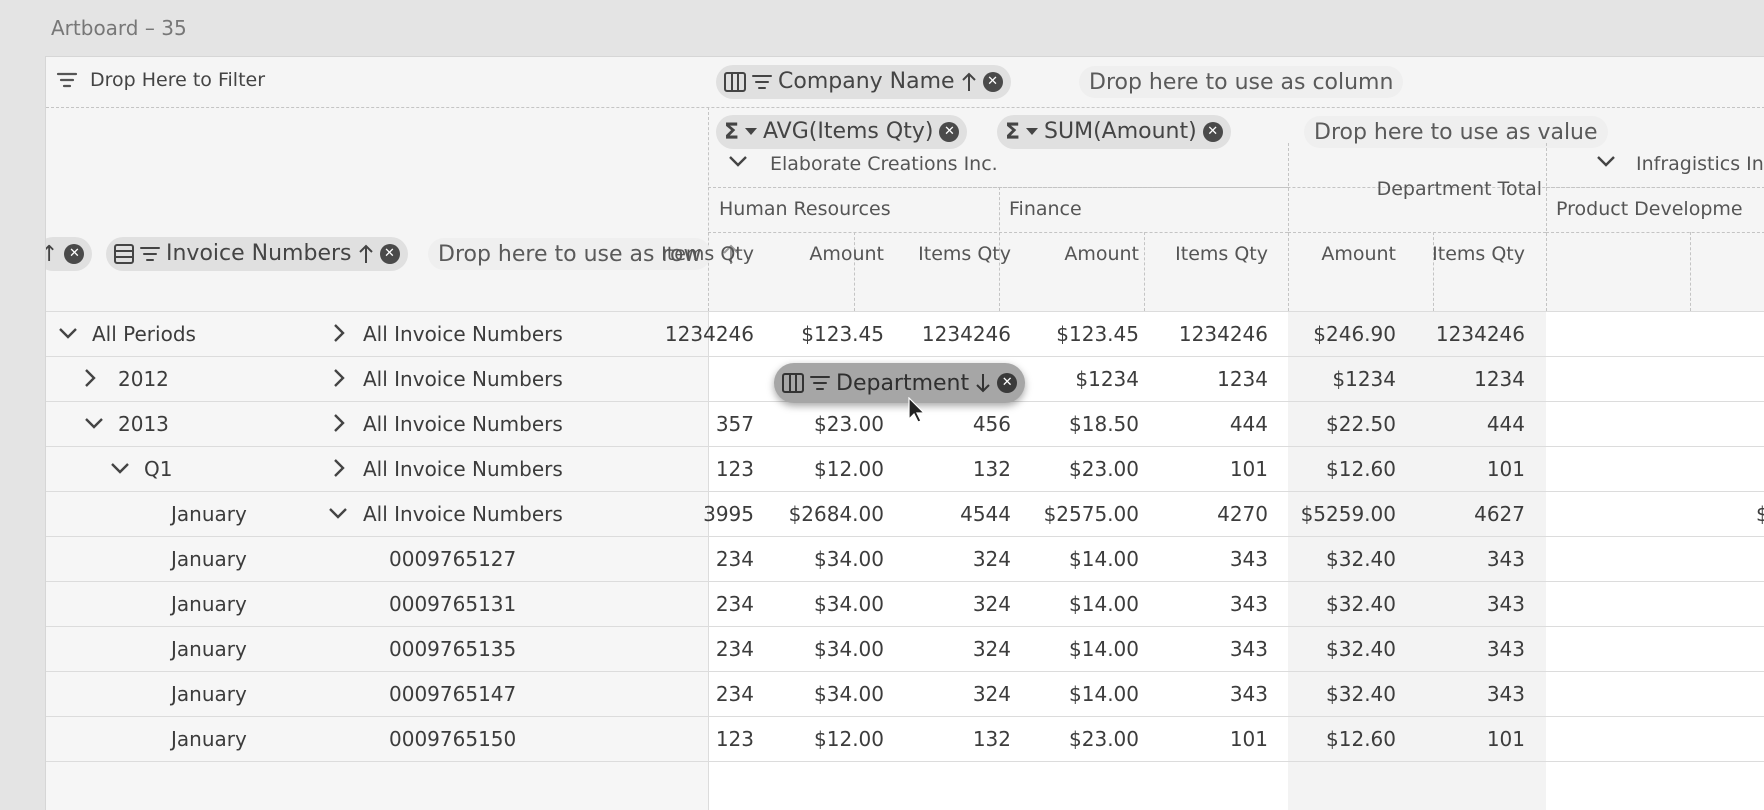 This screenshot has width=1764, height=810. Describe the element at coordinates (453, 649) in the screenshot. I see `invoice-cell: 0009765135` at that location.